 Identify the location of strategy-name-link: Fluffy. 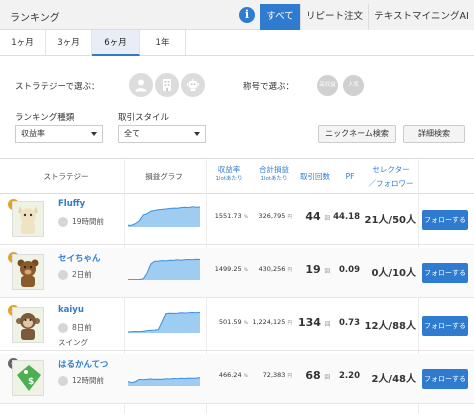
(71, 204).